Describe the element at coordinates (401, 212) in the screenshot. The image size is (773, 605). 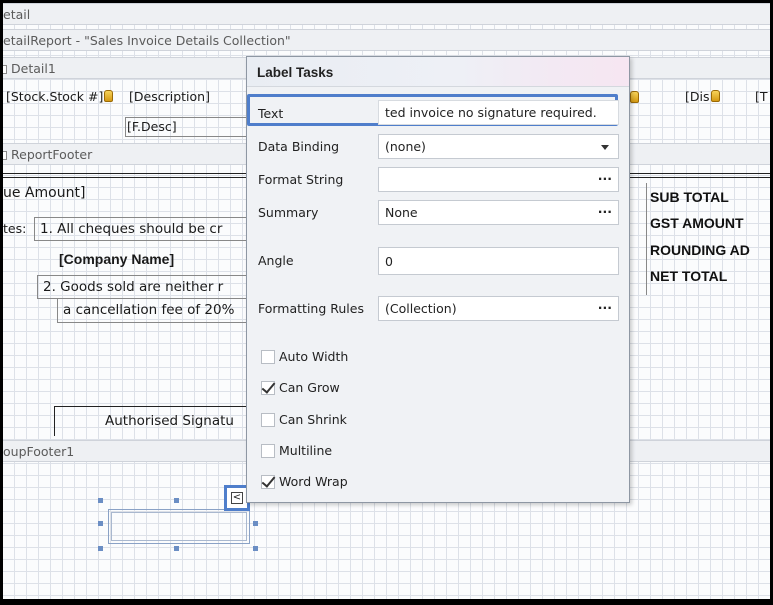
I see `summary-value: None` at that location.